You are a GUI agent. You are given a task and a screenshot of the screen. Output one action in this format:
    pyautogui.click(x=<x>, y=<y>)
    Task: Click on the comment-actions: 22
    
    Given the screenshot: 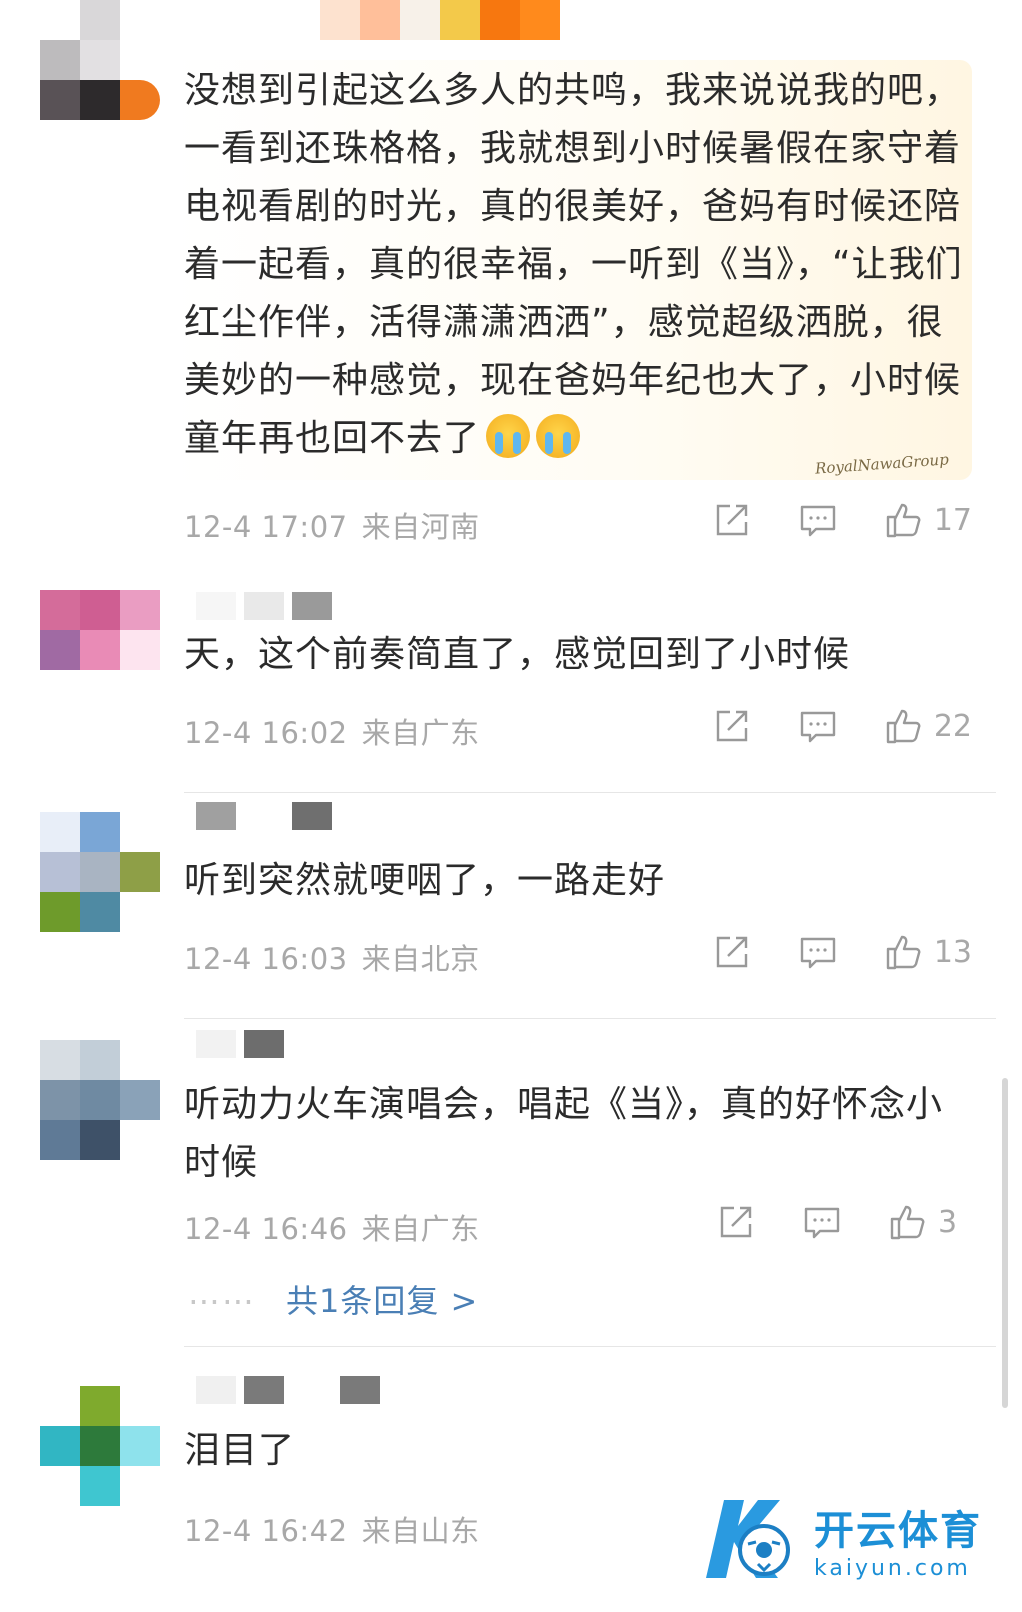 What is the action you would take?
    pyautogui.click(x=842, y=726)
    